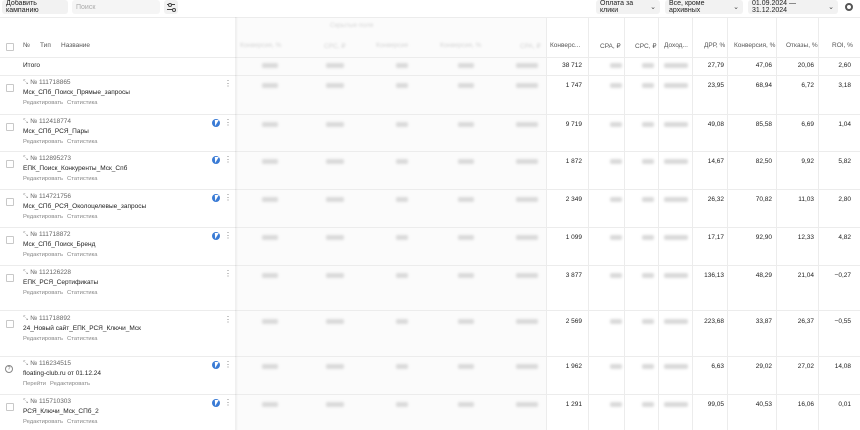 The width and height of the screenshot is (860, 430). Describe the element at coordinates (805, 321) in the screenshot. I see `cell-bounces: 26,37` at that location.